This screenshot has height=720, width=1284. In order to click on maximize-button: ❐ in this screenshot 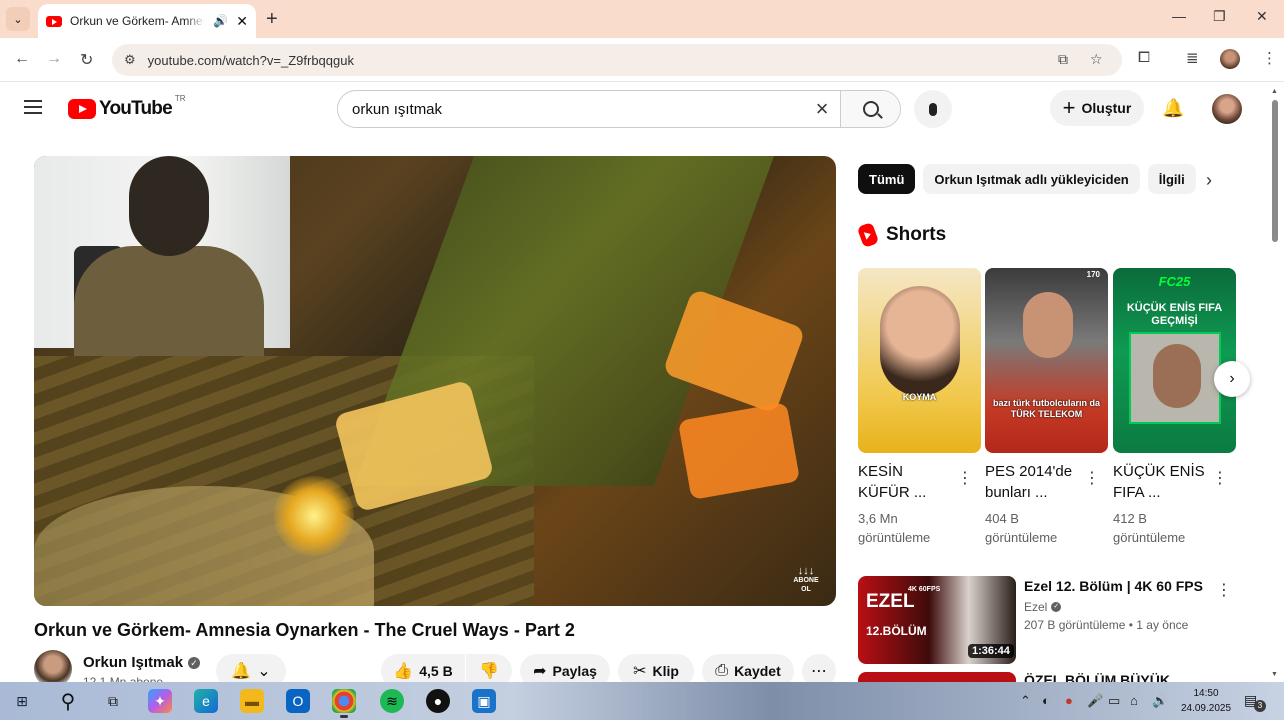, I will do `click(1219, 16)`.